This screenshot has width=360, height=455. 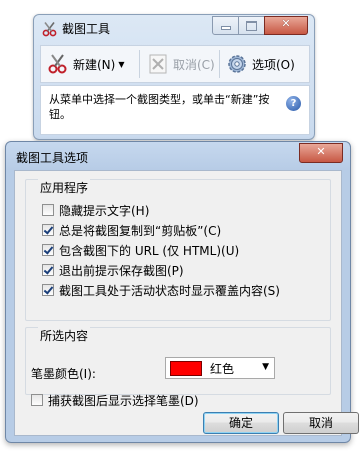 I want to click on include-url-option: 包含截图下的 URL (仅 HTML)(U), so click(x=140, y=250).